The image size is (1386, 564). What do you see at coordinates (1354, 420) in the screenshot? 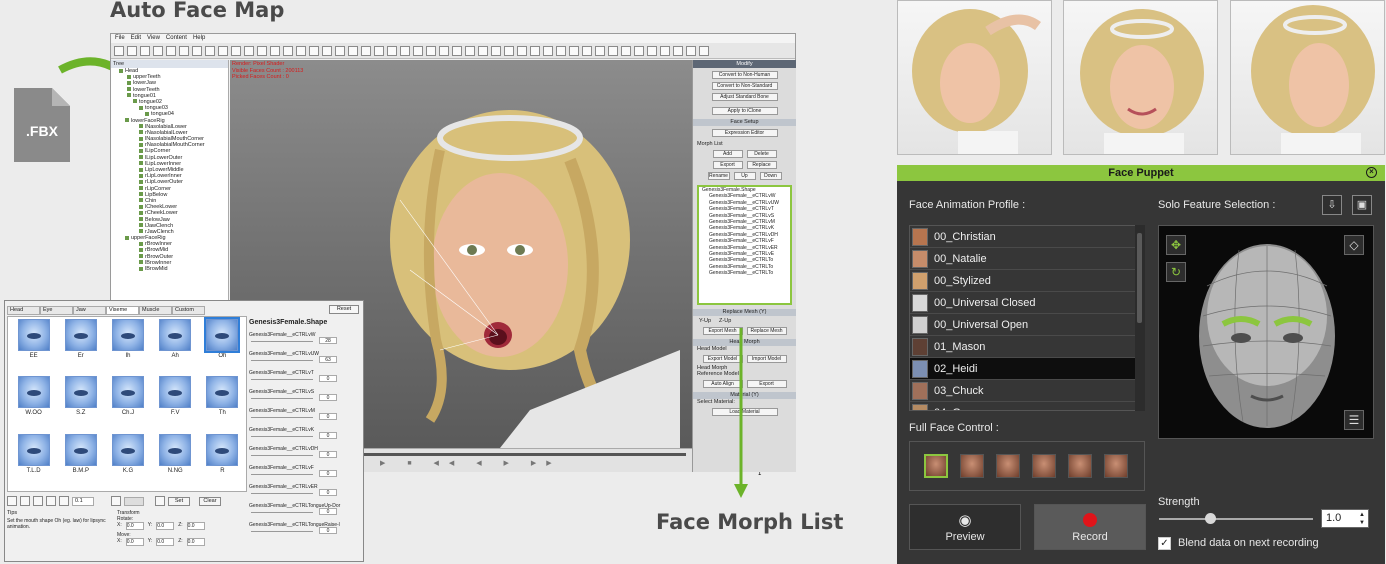
I see `list-options-icon: ☰` at bounding box center [1354, 420].